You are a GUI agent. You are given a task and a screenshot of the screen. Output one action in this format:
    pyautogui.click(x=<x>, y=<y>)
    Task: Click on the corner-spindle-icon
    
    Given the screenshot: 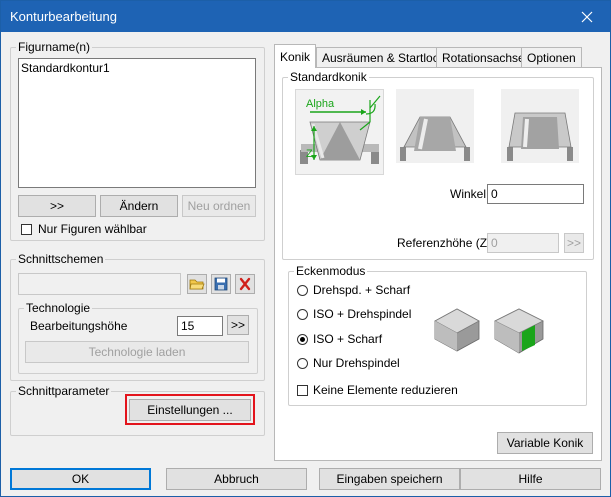 What is the action you would take?
    pyautogui.click(x=519, y=331)
    